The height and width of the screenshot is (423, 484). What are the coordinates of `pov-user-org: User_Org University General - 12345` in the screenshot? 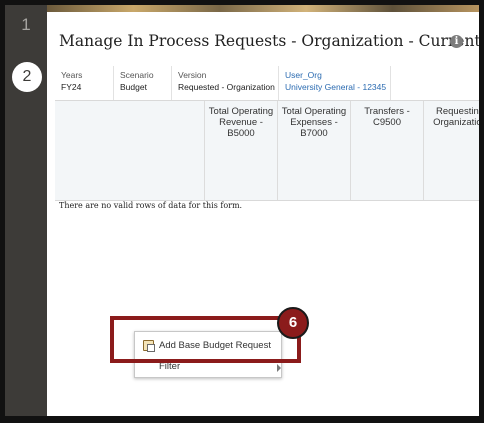 It's located at (335, 83).